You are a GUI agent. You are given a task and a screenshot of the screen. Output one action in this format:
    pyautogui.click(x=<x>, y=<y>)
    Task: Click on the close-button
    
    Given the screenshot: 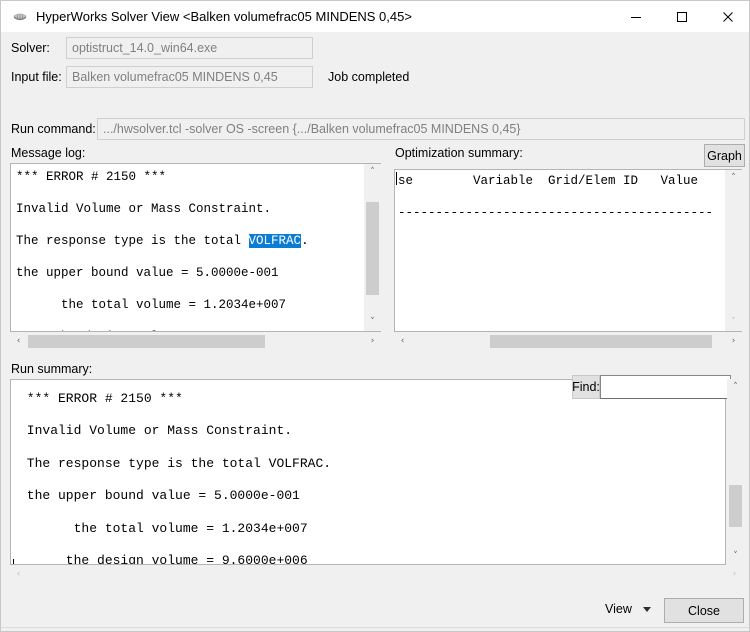 What is the action you would take?
    pyautogui.click(x=727, y=16)
    